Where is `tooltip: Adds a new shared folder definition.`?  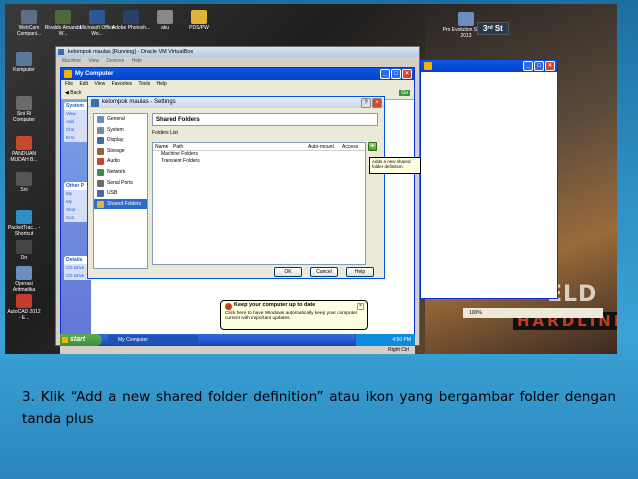
tooltip: Adds a new shared folder definition. is located at coordinates (395, 165).